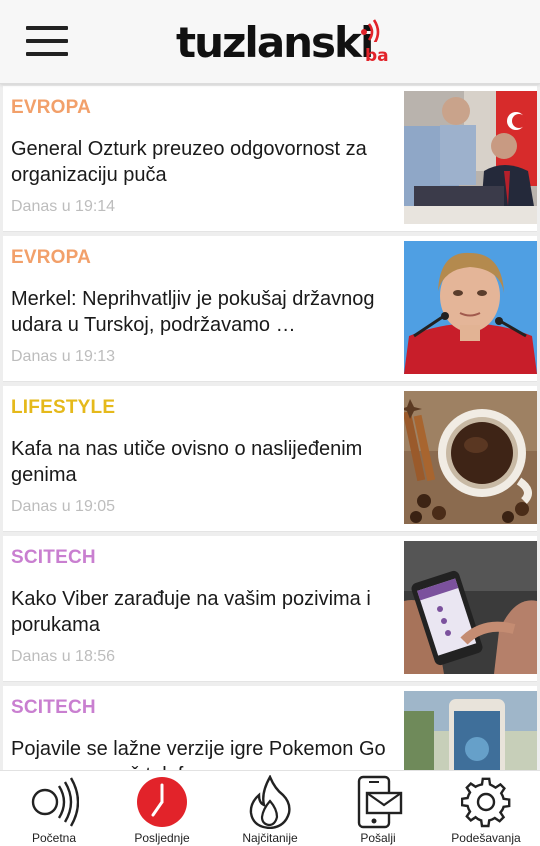 Image resolution: width=540 pixels, height=846 pixels. I want to click on nav-item-najcitanije: Najčitanije, so click(270, 808).